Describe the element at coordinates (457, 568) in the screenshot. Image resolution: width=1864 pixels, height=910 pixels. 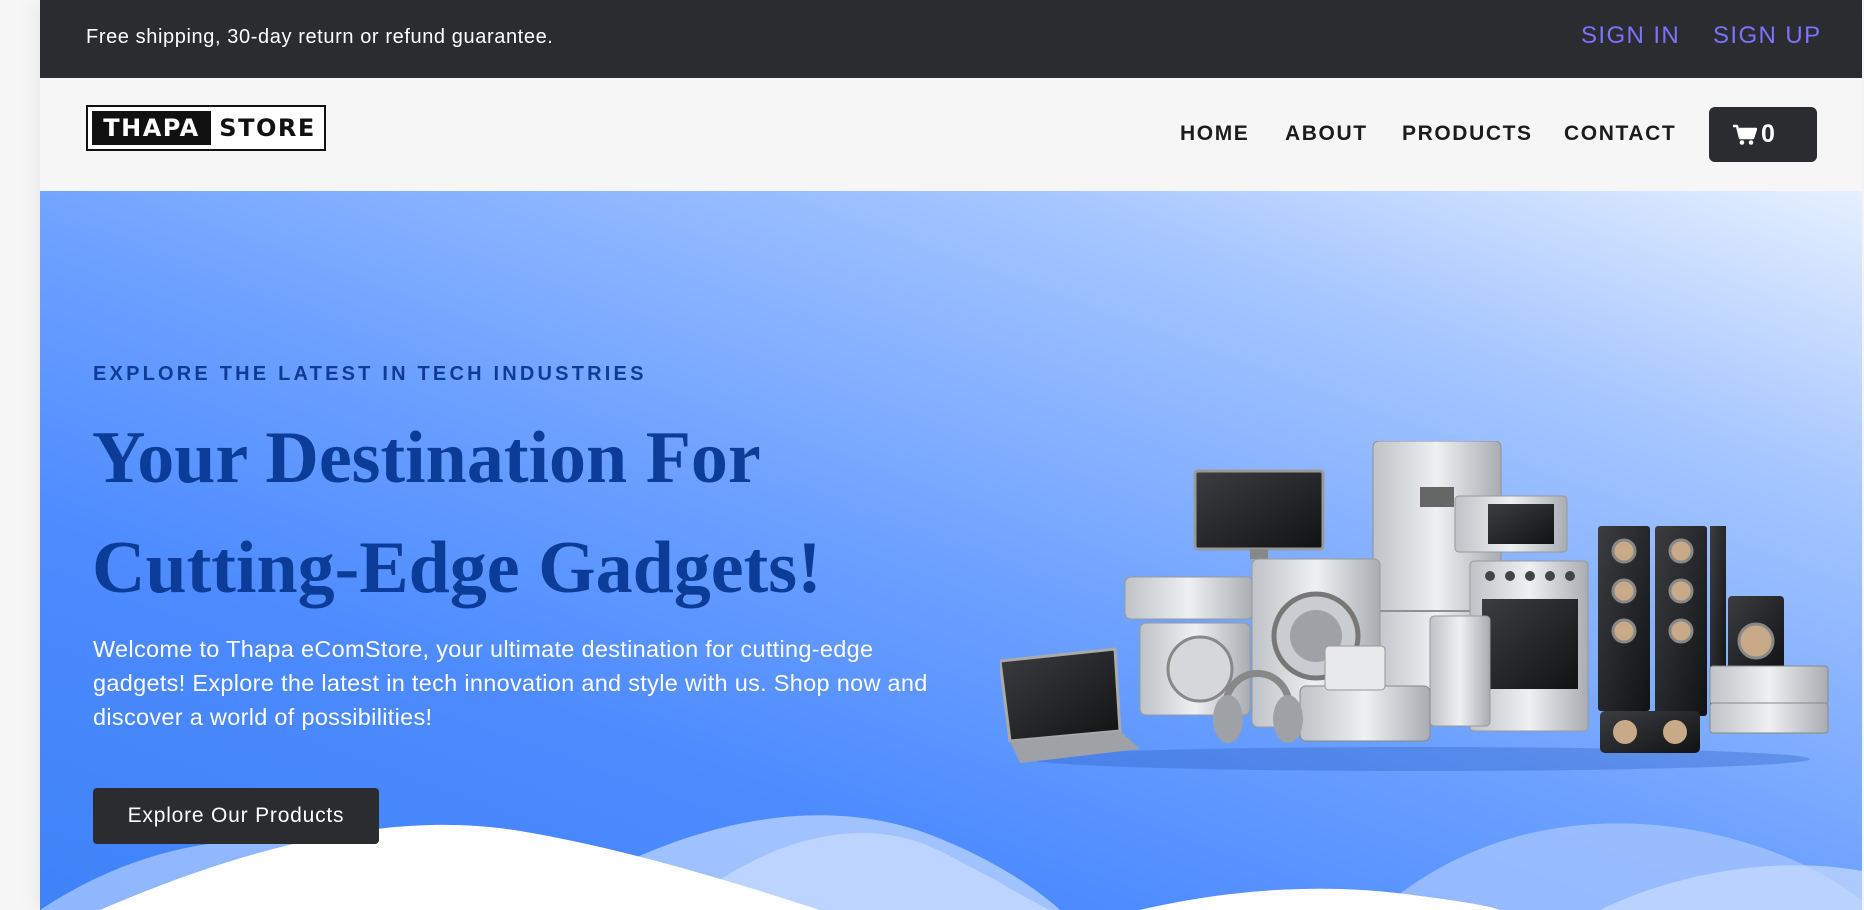
I see `hero-title-line-2: Cutting-Edge Gadgets!` at that location.